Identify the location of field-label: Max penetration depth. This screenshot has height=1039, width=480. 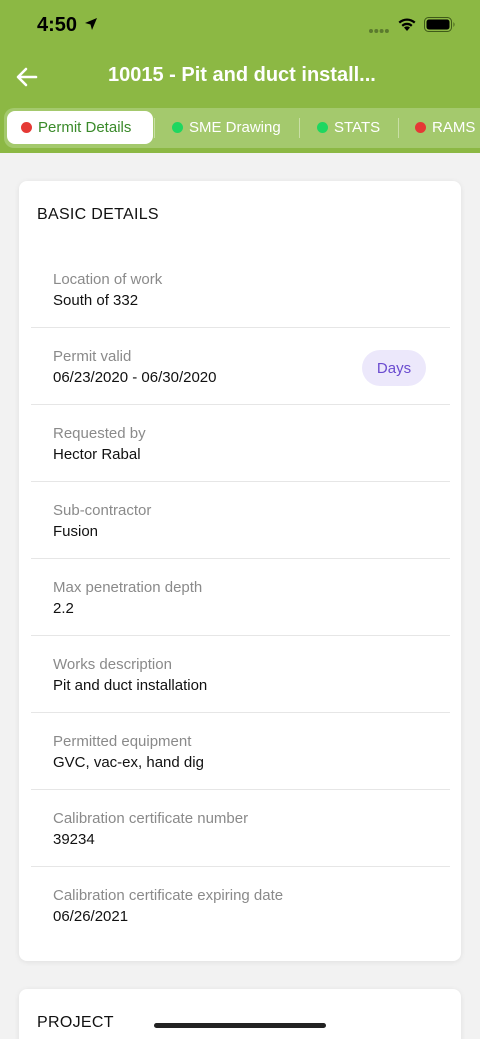
(128, 587).